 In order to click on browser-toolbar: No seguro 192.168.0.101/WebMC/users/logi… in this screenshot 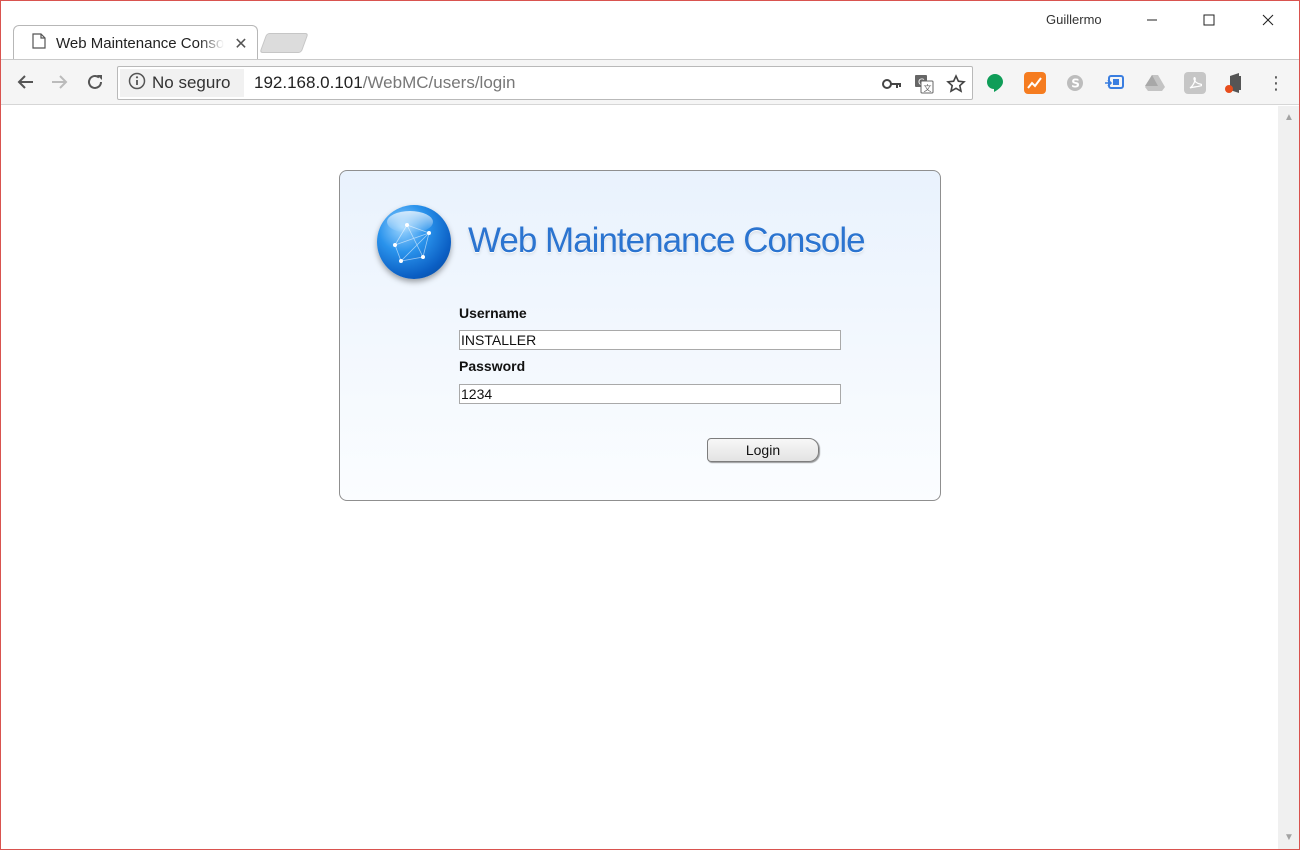, I will do `click(650, 82)`.